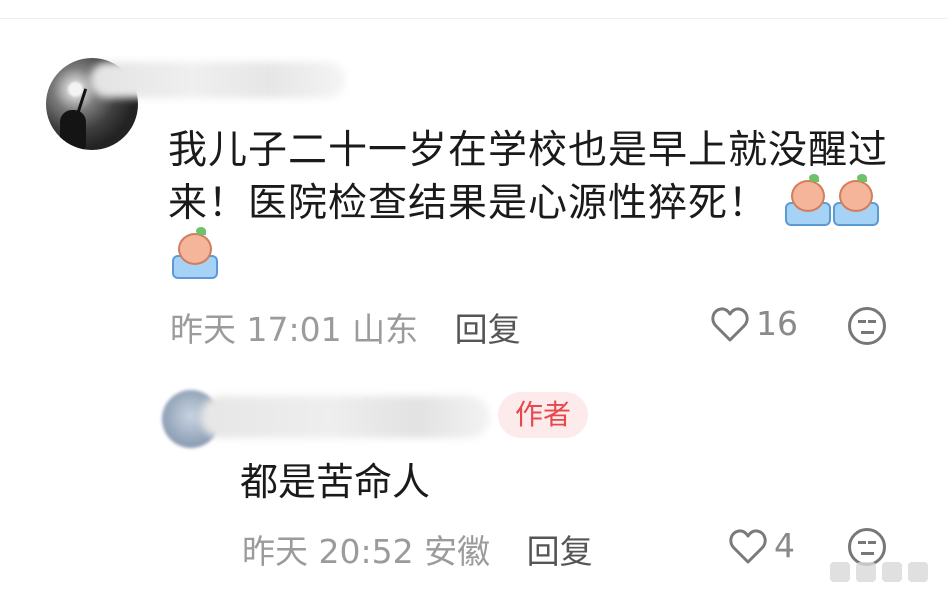  What do you see at coordinates (294, 329) in the screenshot?
I see `comment-time-location: 昨天 17:01 山东` at bounding box center [294, 329].